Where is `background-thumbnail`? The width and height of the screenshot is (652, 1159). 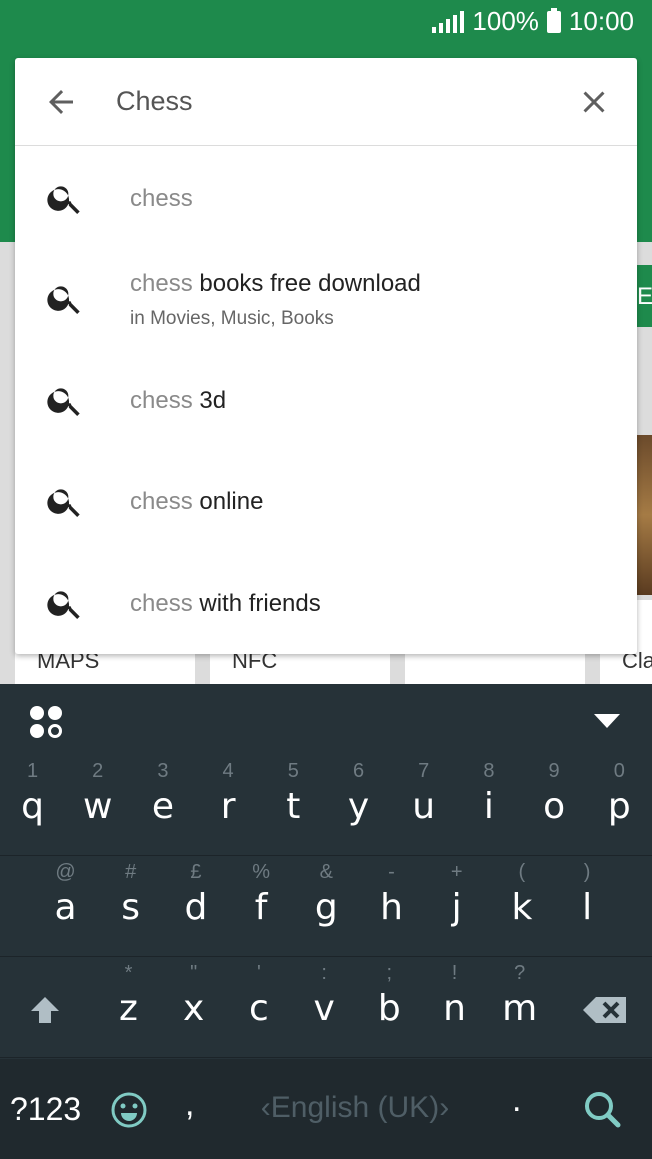 background-thumbnail is located at coordinates (644, 515).